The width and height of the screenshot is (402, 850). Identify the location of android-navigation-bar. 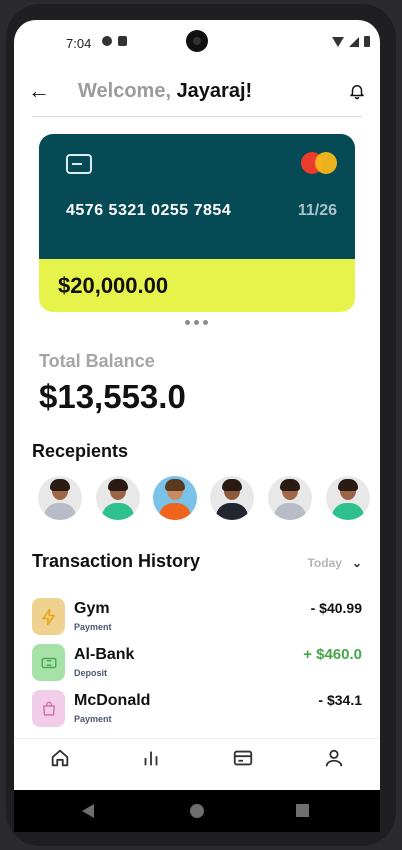
(197, 811).